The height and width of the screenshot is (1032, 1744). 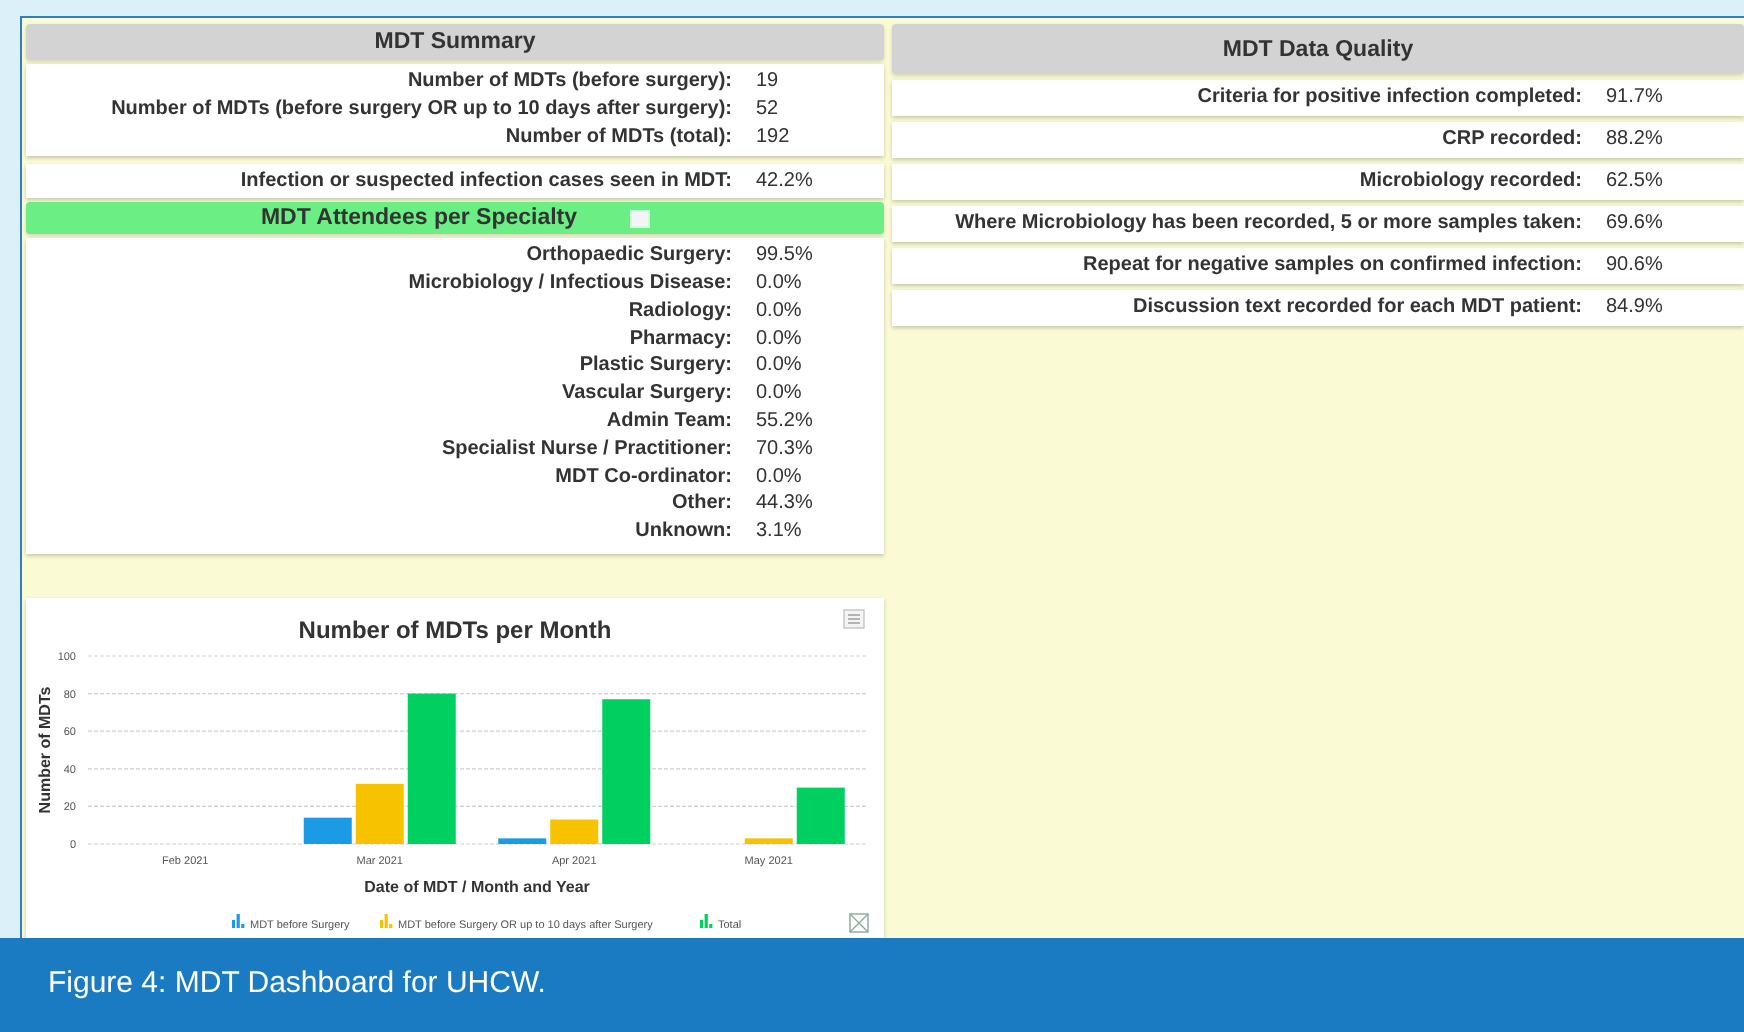 What do you see at coordinates (682, 532) in the screenshot?
I see `stat-label: Unknown:` at bounding box center [682, 532].